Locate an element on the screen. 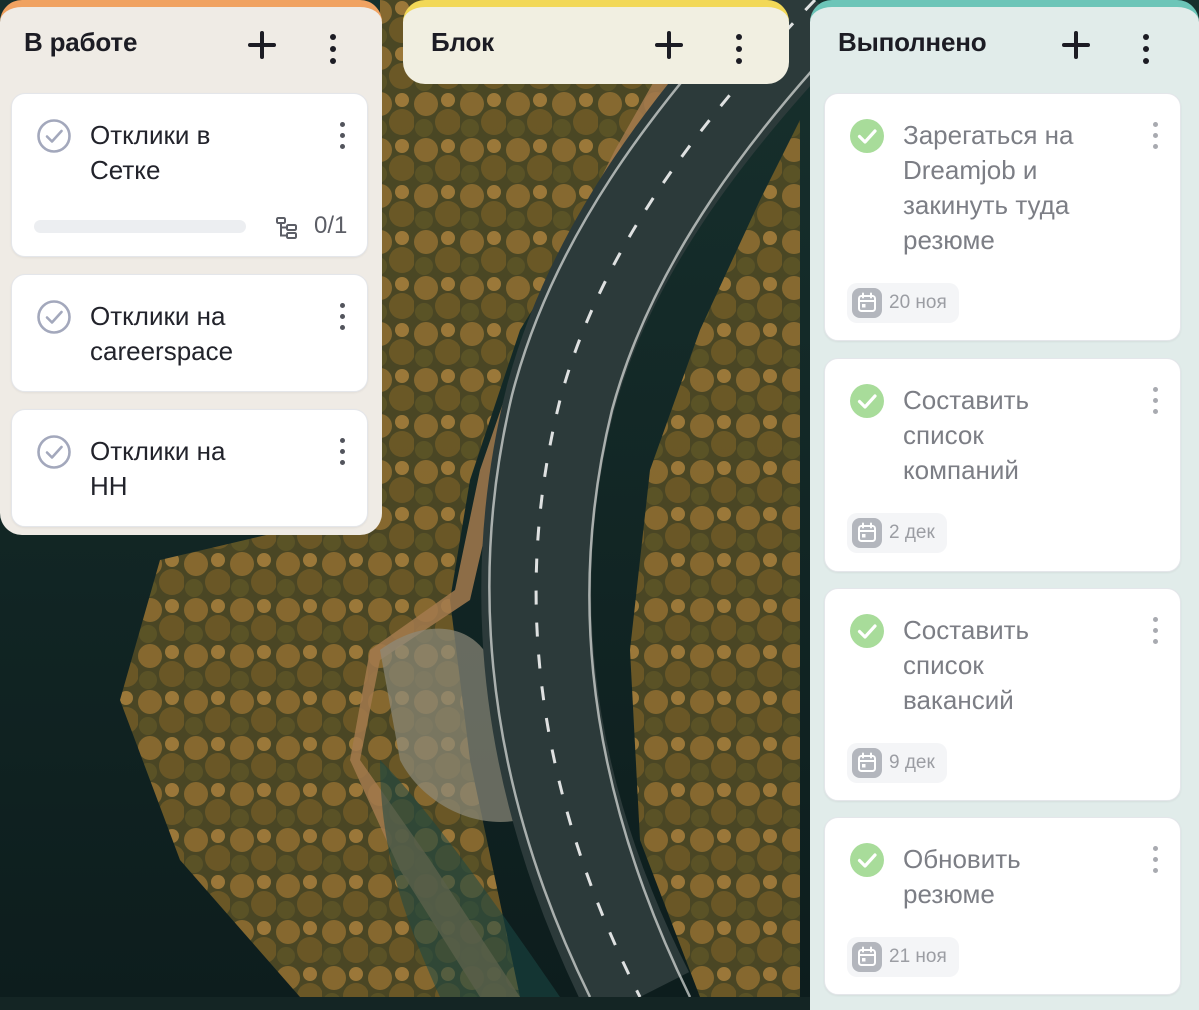 The width and height of the screenshot is (1199, 1010). task-card: Составить список вакансий 9 дек is located at coordinates (1002, 694).